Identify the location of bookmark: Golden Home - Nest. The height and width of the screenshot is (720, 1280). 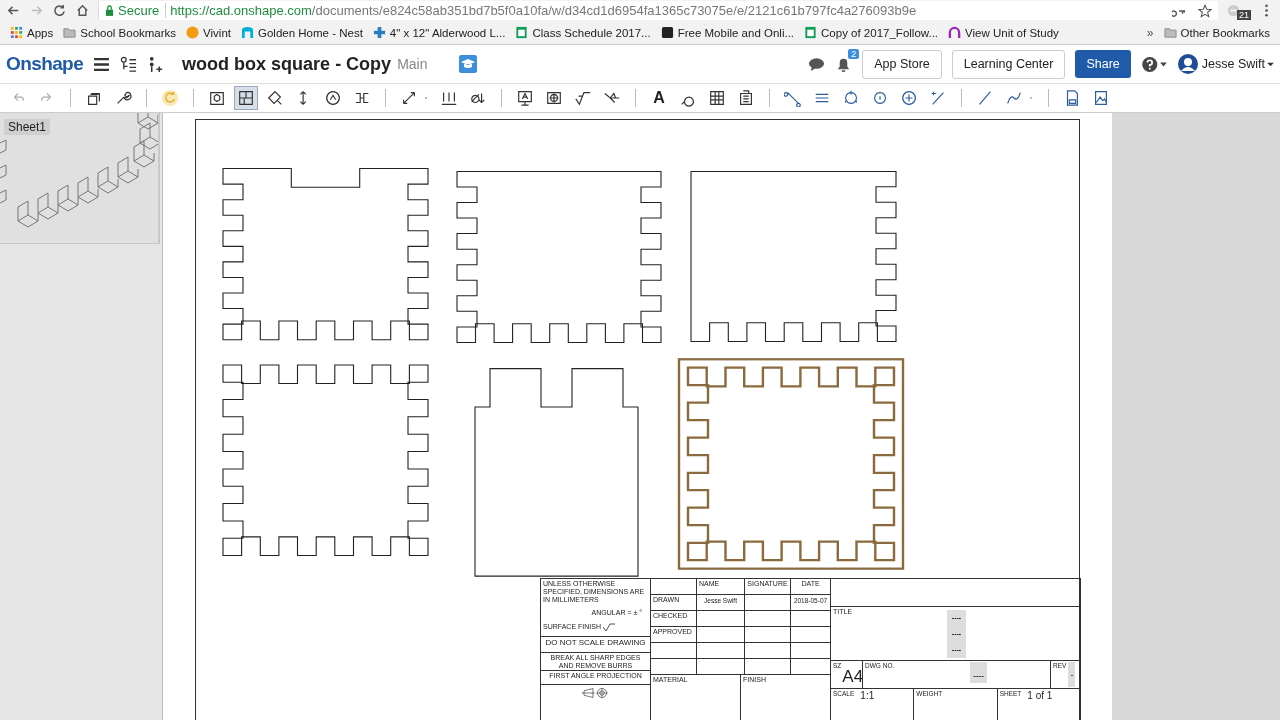
(302, 32).